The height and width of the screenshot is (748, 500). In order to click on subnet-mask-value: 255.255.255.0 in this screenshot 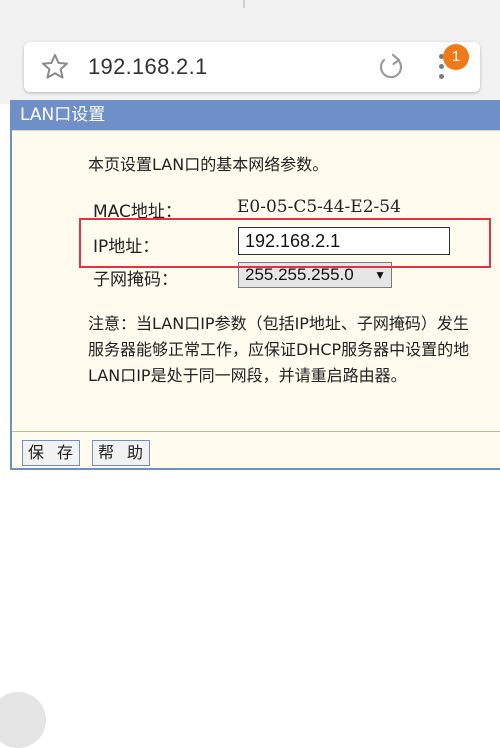, I will do `click(299, 274)`.